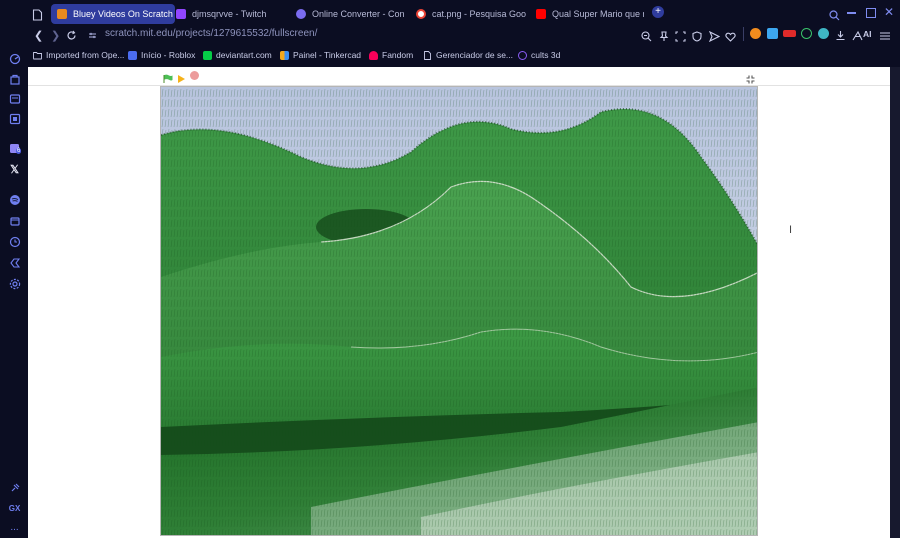 The image size is (900, 538). What do you see at coordinates (646, 38) in the screenshot?
I see `zoom-icon` at bounding box center [646, 38].